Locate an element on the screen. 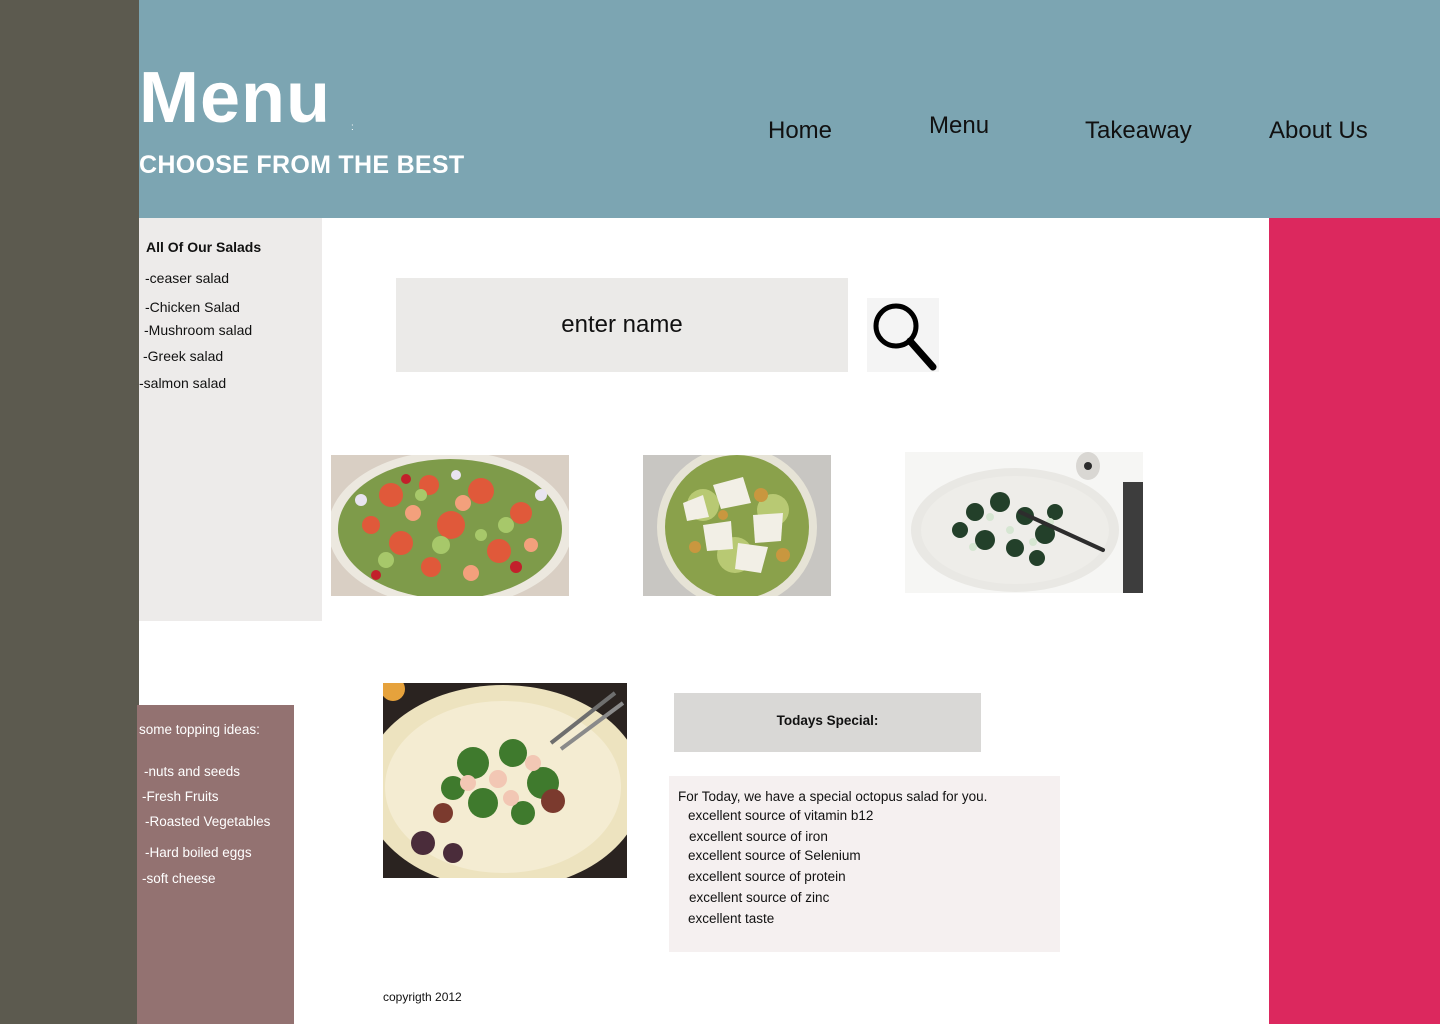 The width and height of the screenshot is (1440, 1024). topping-item: -Hard boiled eggs is located at coordinates (198, 852).